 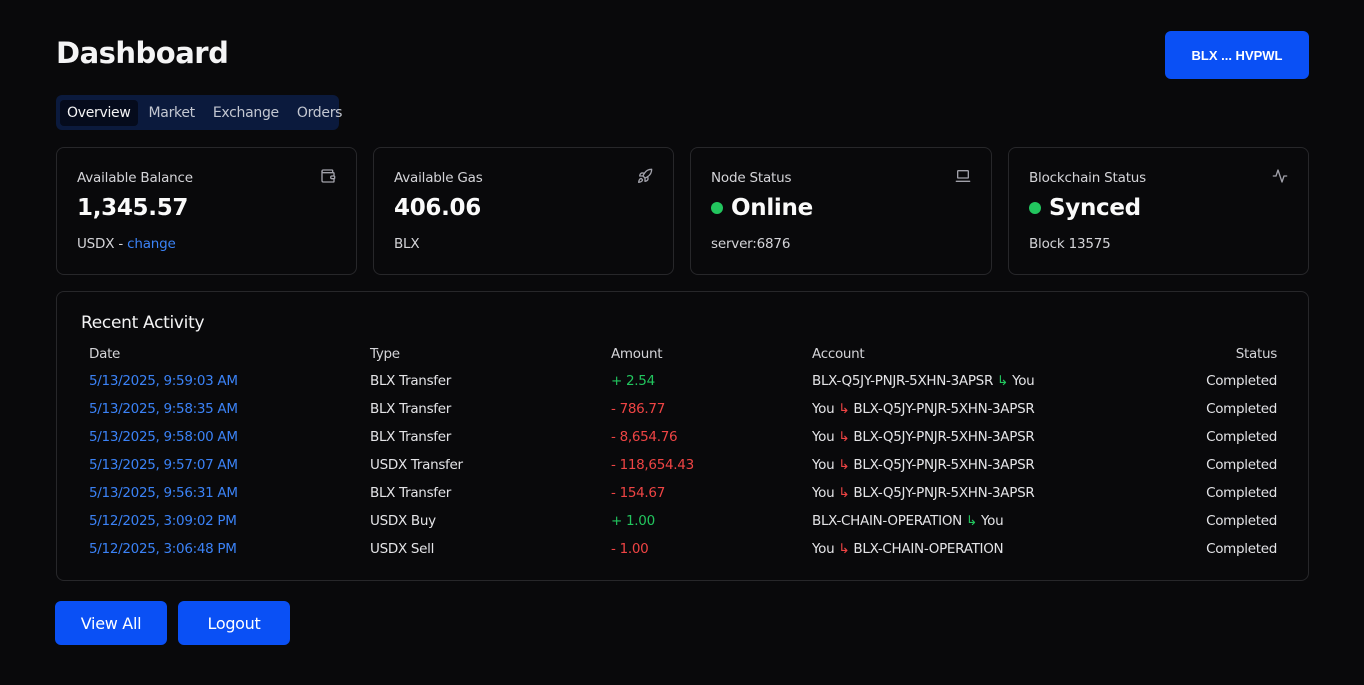 I want to click on row-type: USDX Sell, so click(x=402, y=549).